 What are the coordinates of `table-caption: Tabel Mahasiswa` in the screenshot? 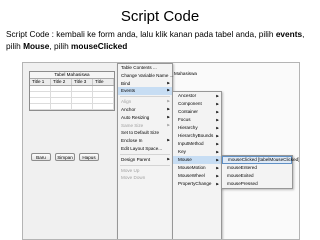 It's located at (72, 75).